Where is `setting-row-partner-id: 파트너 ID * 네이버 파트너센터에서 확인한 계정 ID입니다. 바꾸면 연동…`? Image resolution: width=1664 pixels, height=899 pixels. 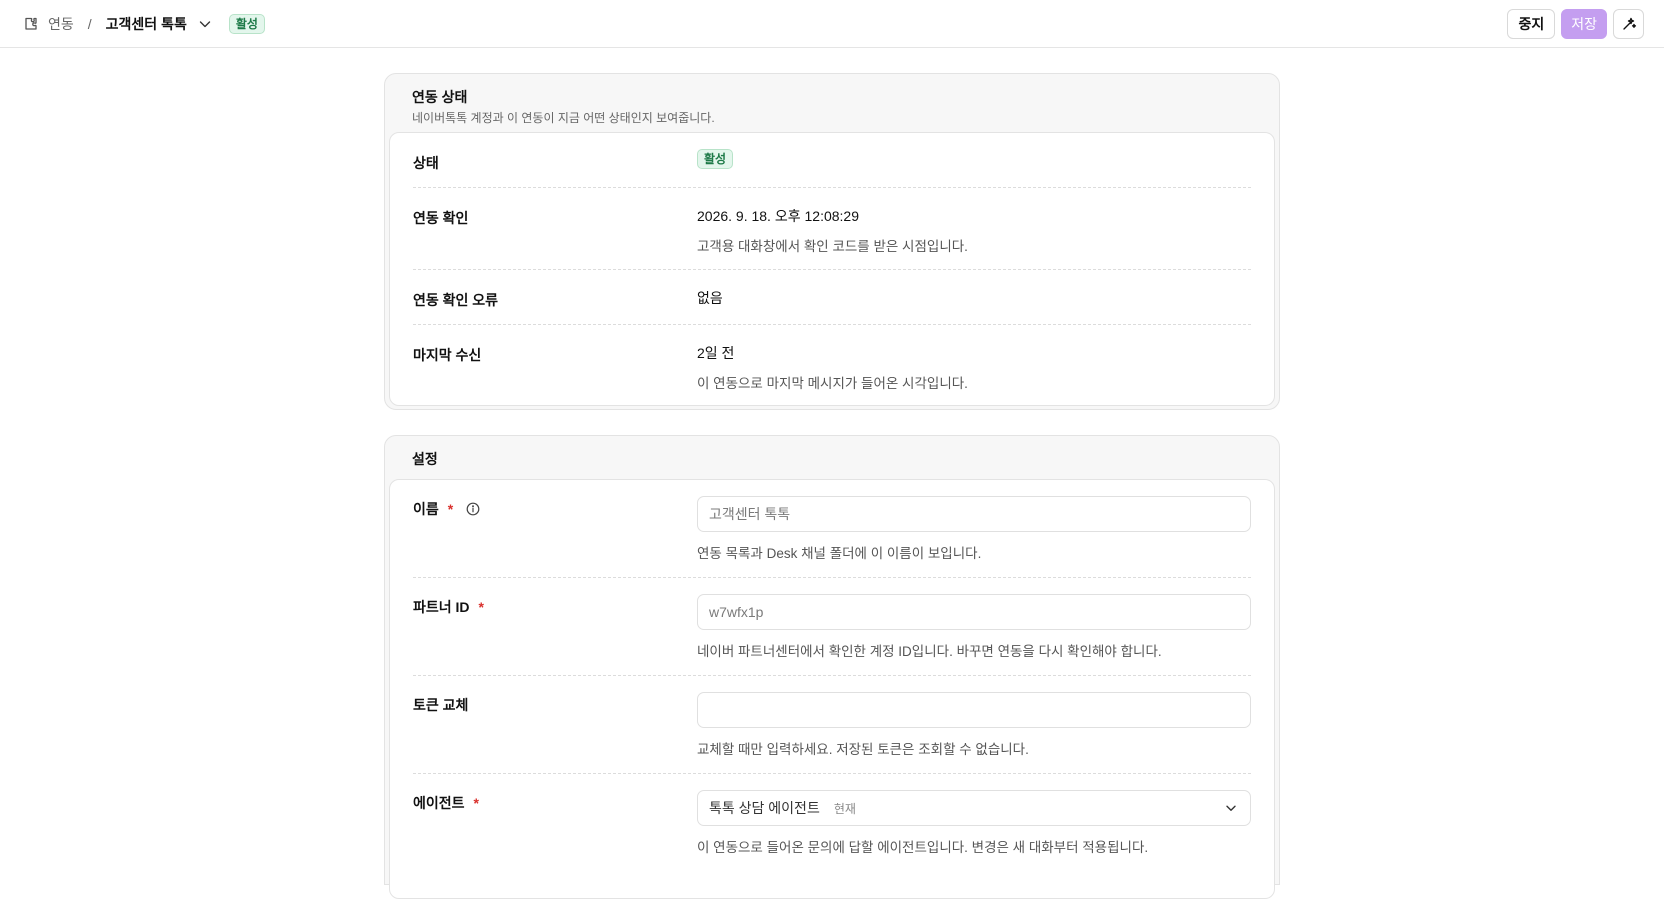 setting-row-partner-id: 파트너 ID * 네이버 파트너센터에서 확인한 계정 ID입니다. 바꾸면 연동… is located at coordinates (832, 627).